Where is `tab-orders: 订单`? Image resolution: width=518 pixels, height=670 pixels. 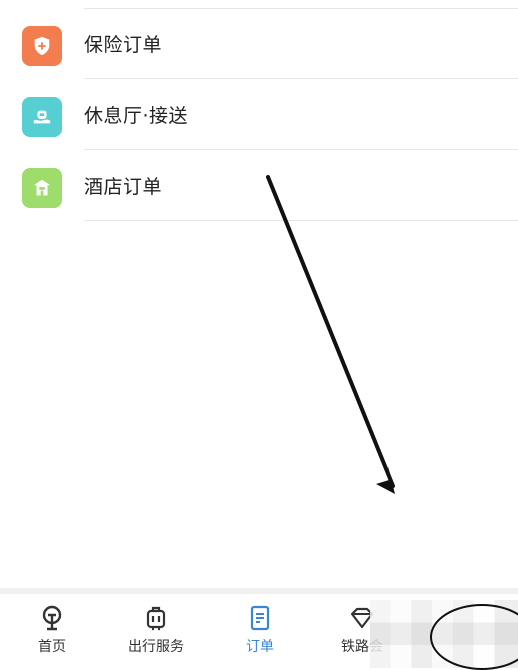 tab-orders: 订单 is located at coordinates (260, 630).